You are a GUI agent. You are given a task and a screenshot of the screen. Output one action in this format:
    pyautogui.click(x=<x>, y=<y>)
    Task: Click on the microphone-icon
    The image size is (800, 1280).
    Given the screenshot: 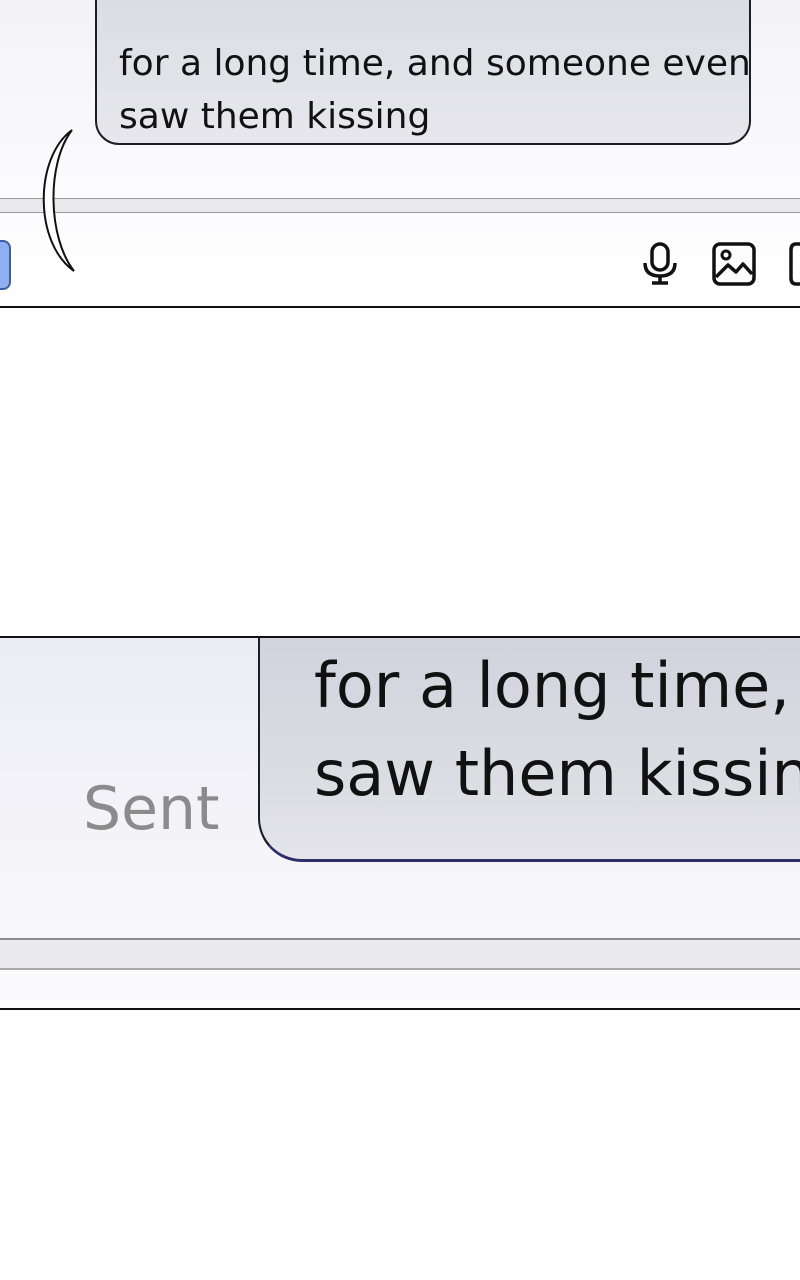 What is the action you would take?
    pyautogui.click(x=660, y=264)
    